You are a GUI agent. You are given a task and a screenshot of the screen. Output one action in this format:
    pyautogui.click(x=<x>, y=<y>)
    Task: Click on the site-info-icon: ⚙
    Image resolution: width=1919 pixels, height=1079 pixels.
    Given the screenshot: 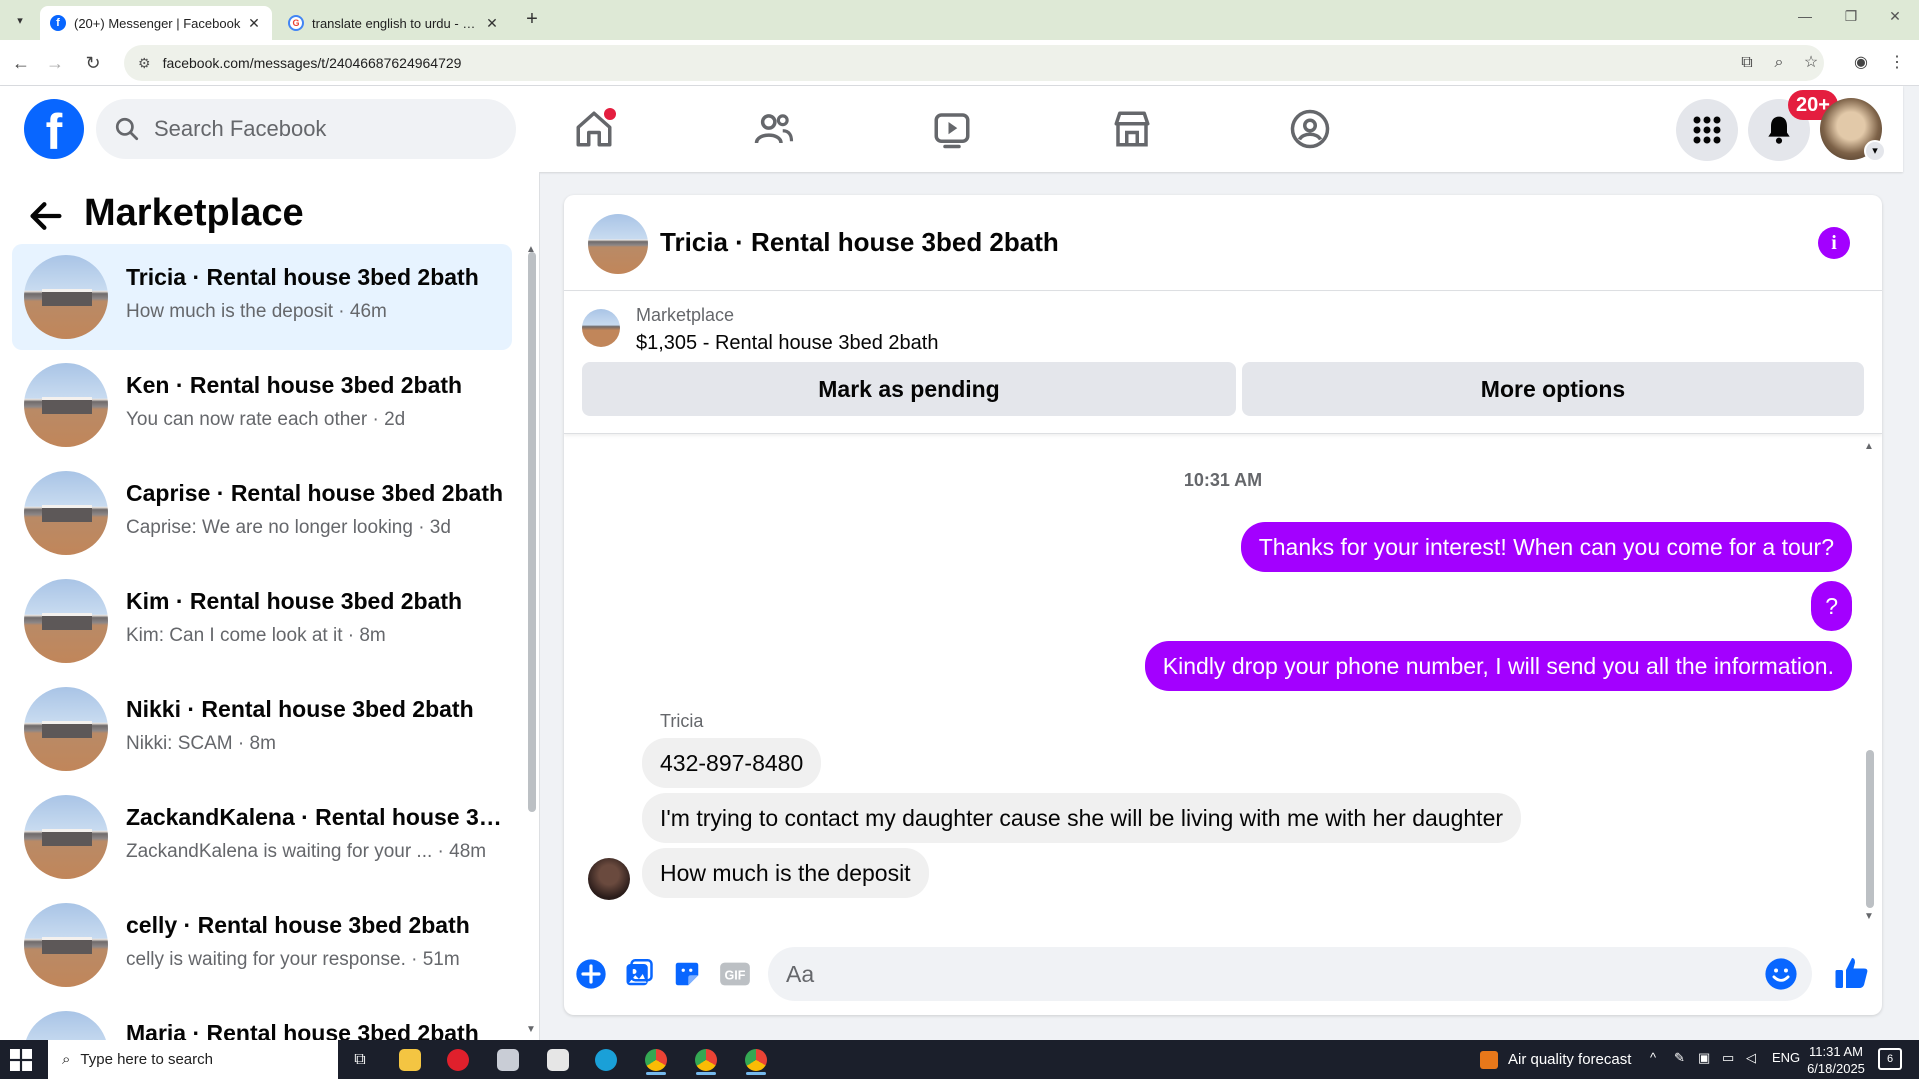 What is the action you would take?
    pyautogui.click(x=144, y=63)
    